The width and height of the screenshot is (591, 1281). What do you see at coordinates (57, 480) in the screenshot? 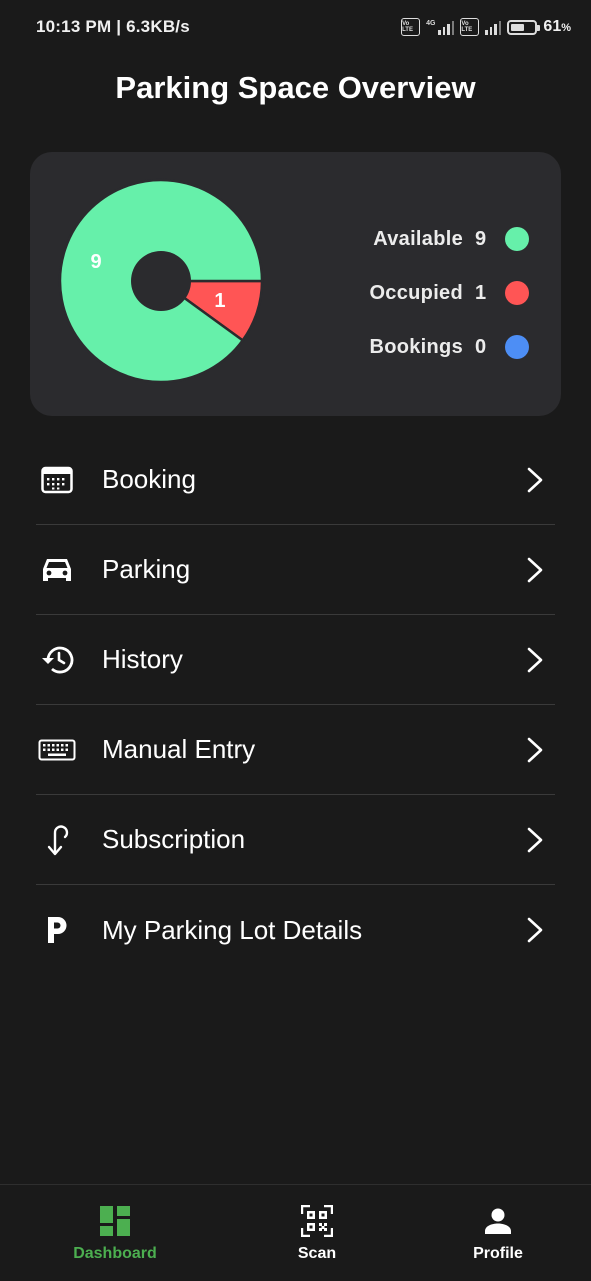
I see `calendar-icon` at bounding box center [57, 480].